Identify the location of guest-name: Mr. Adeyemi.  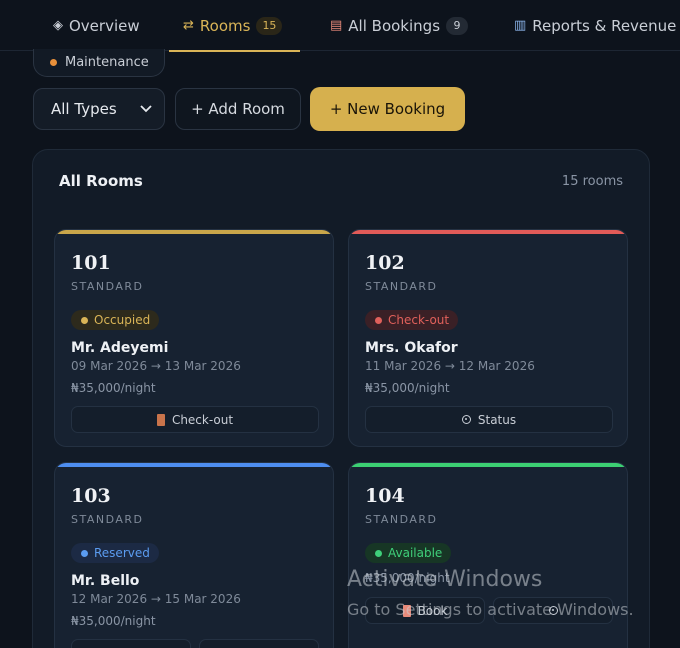
(120, 348).